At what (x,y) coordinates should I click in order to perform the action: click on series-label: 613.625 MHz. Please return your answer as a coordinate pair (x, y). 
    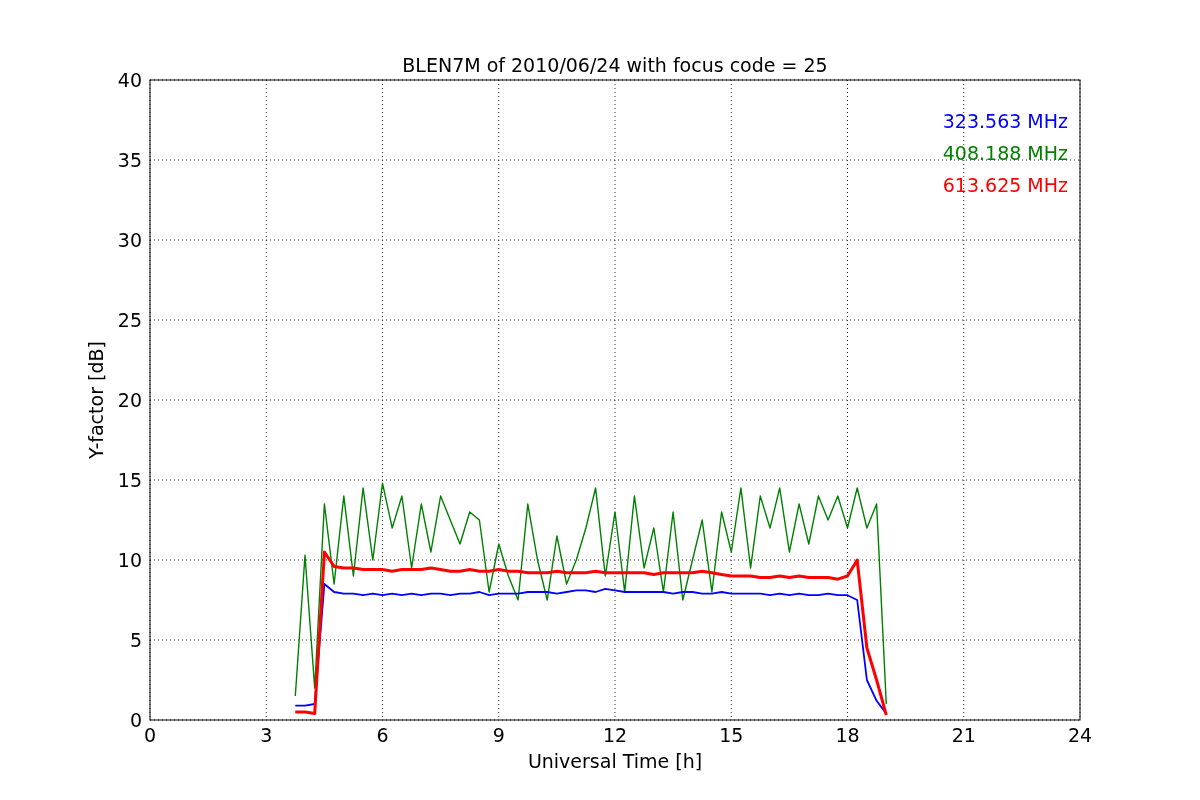
    Looking at the image, I should click on (1005, 185).